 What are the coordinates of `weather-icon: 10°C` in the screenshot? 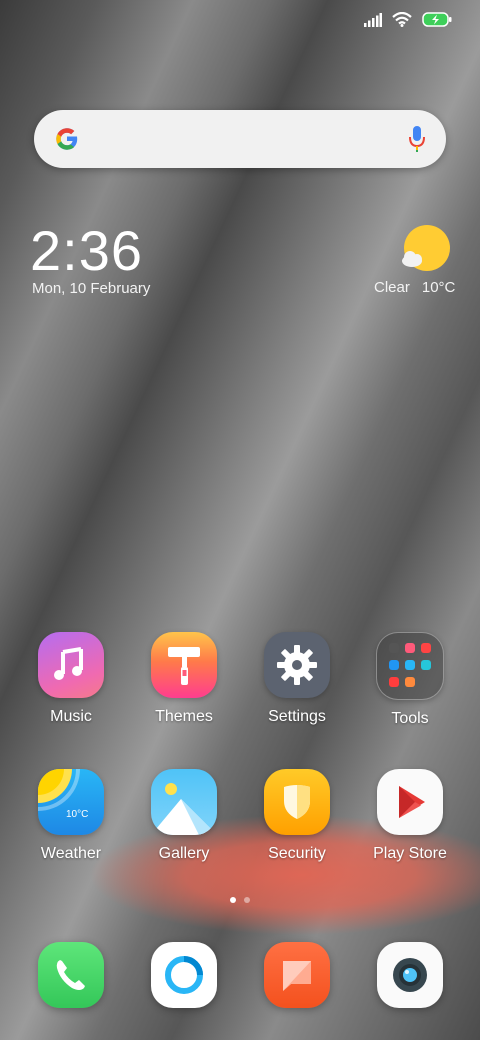 It's located at (71, 802).